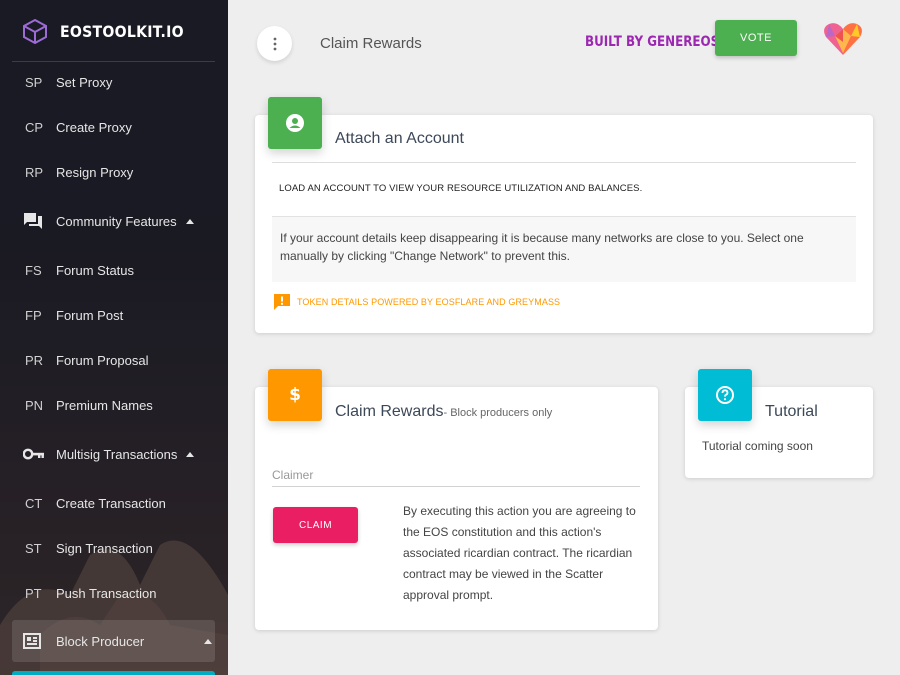 The image size is (900, 675). I want to click on forum-icon, so click(33, 221).